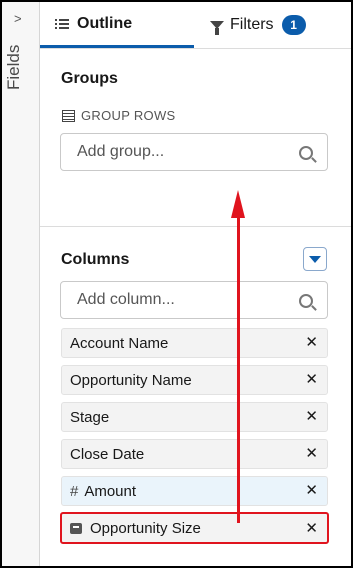 This screenshot has height=568, width=353. I want to click on column-item-opportunity-size: Opportunity Size ✕, so click(194, 528).